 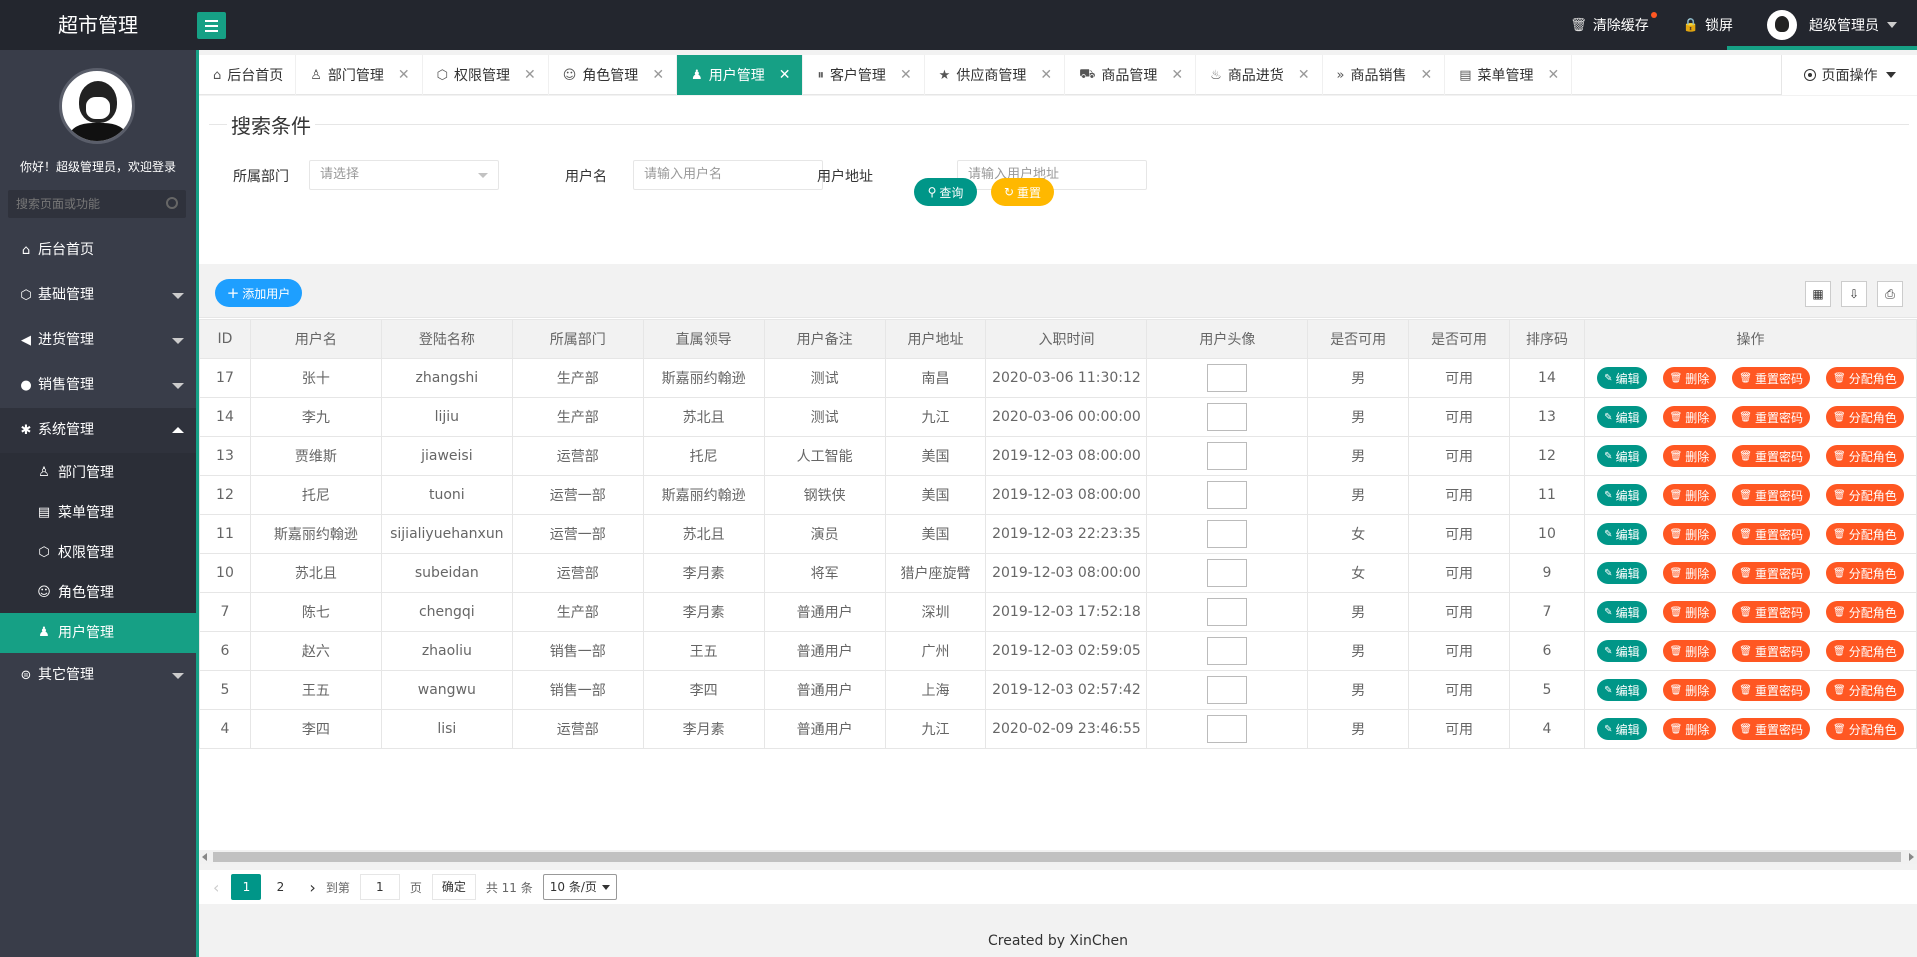 I want to click on dept-select: 请选择, so click(x=404, y=175).